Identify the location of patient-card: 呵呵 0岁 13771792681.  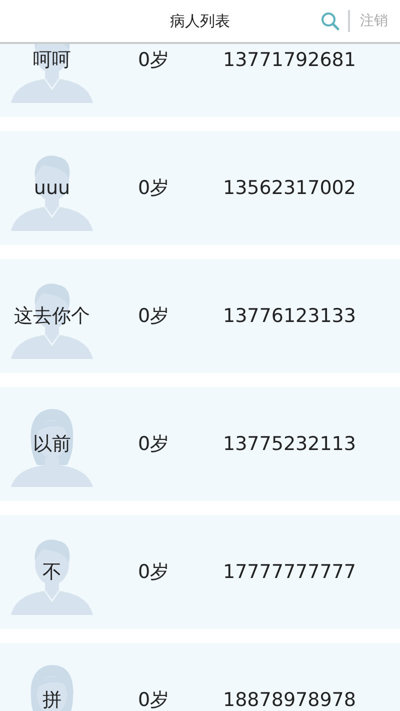
(200, 80).